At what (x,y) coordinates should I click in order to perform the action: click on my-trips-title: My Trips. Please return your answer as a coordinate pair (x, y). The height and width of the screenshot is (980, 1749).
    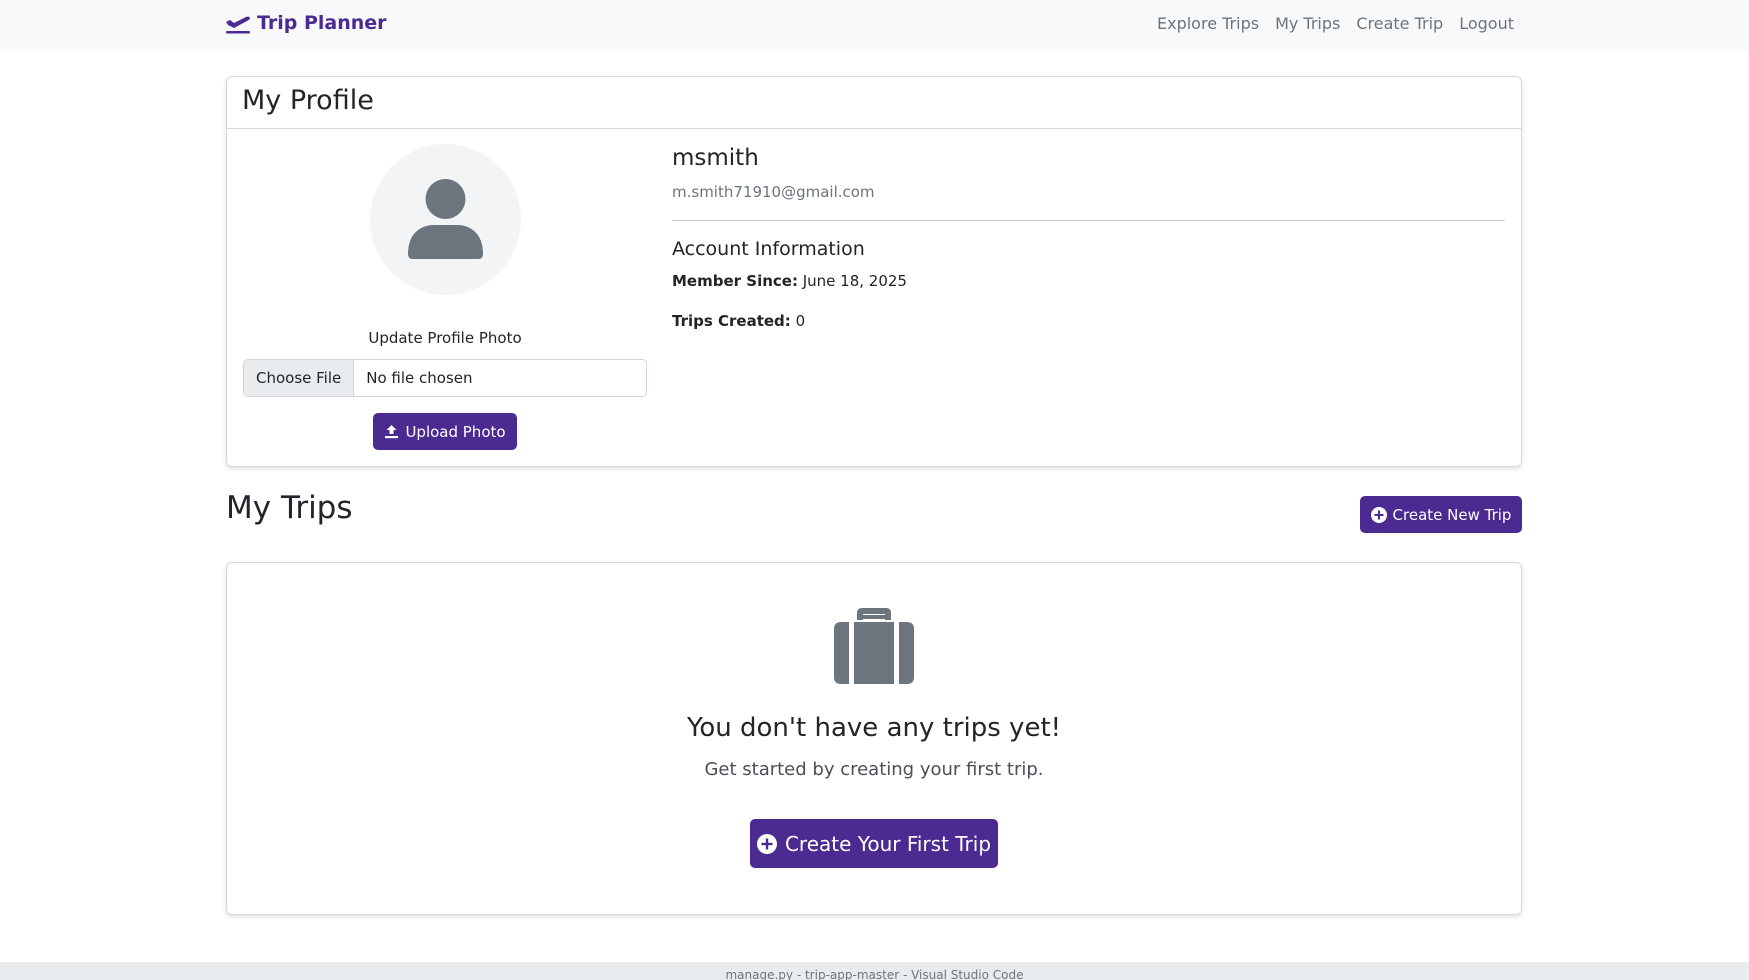
    Looking at the image, I should click on (289, 508).